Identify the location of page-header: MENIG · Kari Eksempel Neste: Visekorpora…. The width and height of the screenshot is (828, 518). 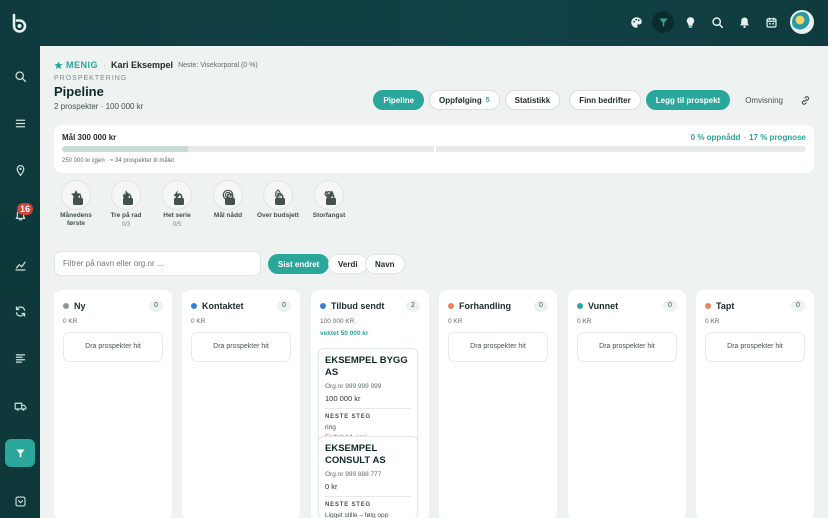
(156, 85).